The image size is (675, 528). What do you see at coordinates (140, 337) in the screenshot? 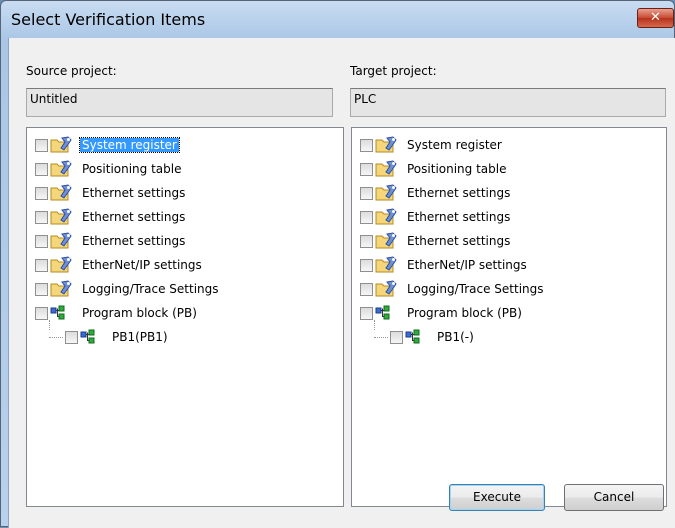
I see `tree-child-label: PB1(PB1)` at bounding box center [140, 337].